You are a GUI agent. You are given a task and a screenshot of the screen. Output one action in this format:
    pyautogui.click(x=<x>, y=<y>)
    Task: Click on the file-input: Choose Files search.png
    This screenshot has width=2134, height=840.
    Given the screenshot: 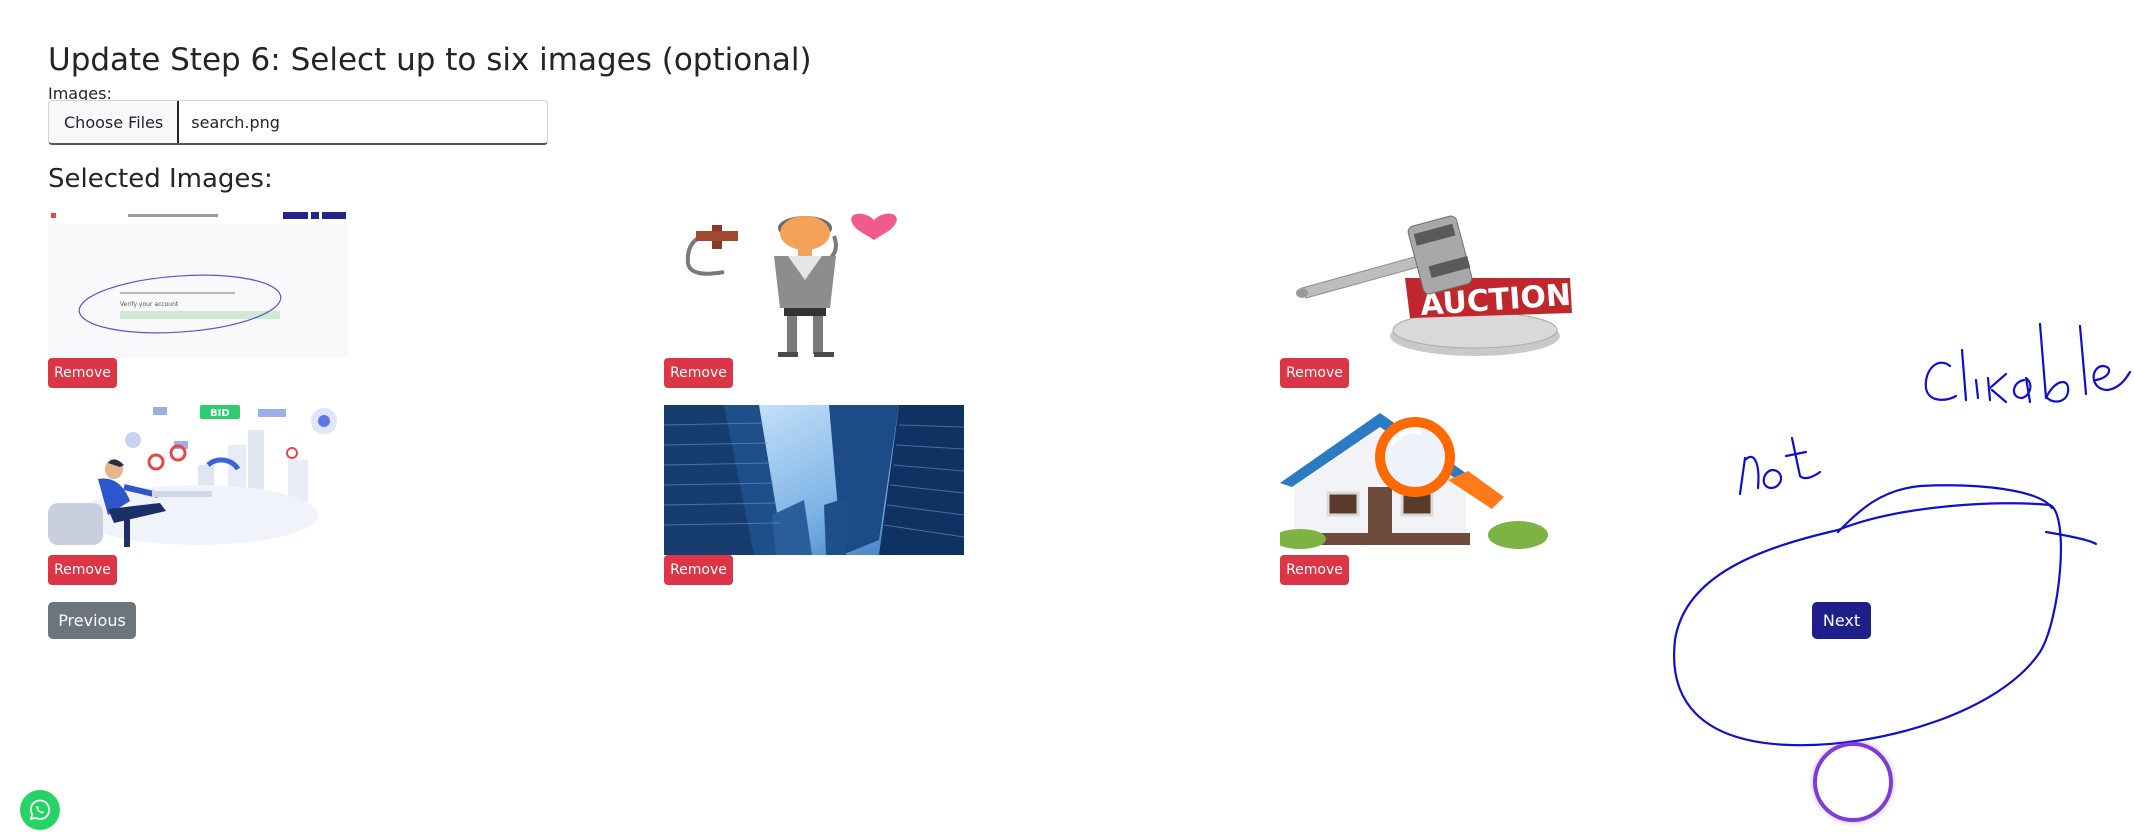 What is the action you would take?
    pyautogui.click(x=298, y=122)
    